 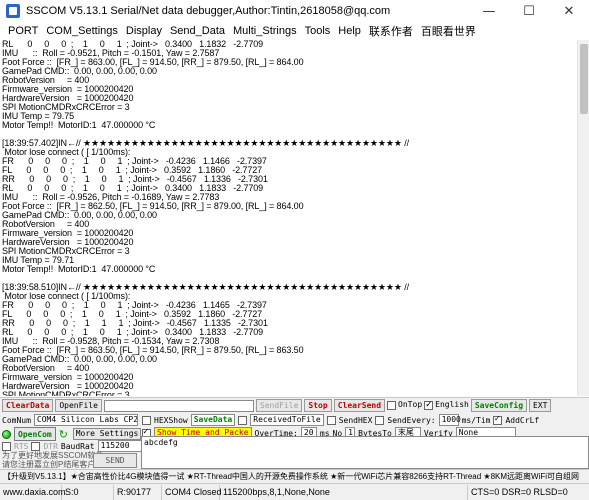 What do you see at coordinates (365, 452) in the screenshot?
I see `send-text-area: abcdefg` at bounding box center [365, 452].